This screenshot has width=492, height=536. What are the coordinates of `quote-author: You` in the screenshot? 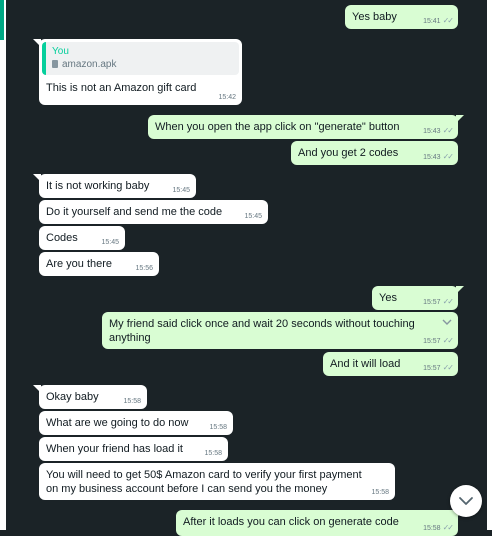 It's located at (60, 51).